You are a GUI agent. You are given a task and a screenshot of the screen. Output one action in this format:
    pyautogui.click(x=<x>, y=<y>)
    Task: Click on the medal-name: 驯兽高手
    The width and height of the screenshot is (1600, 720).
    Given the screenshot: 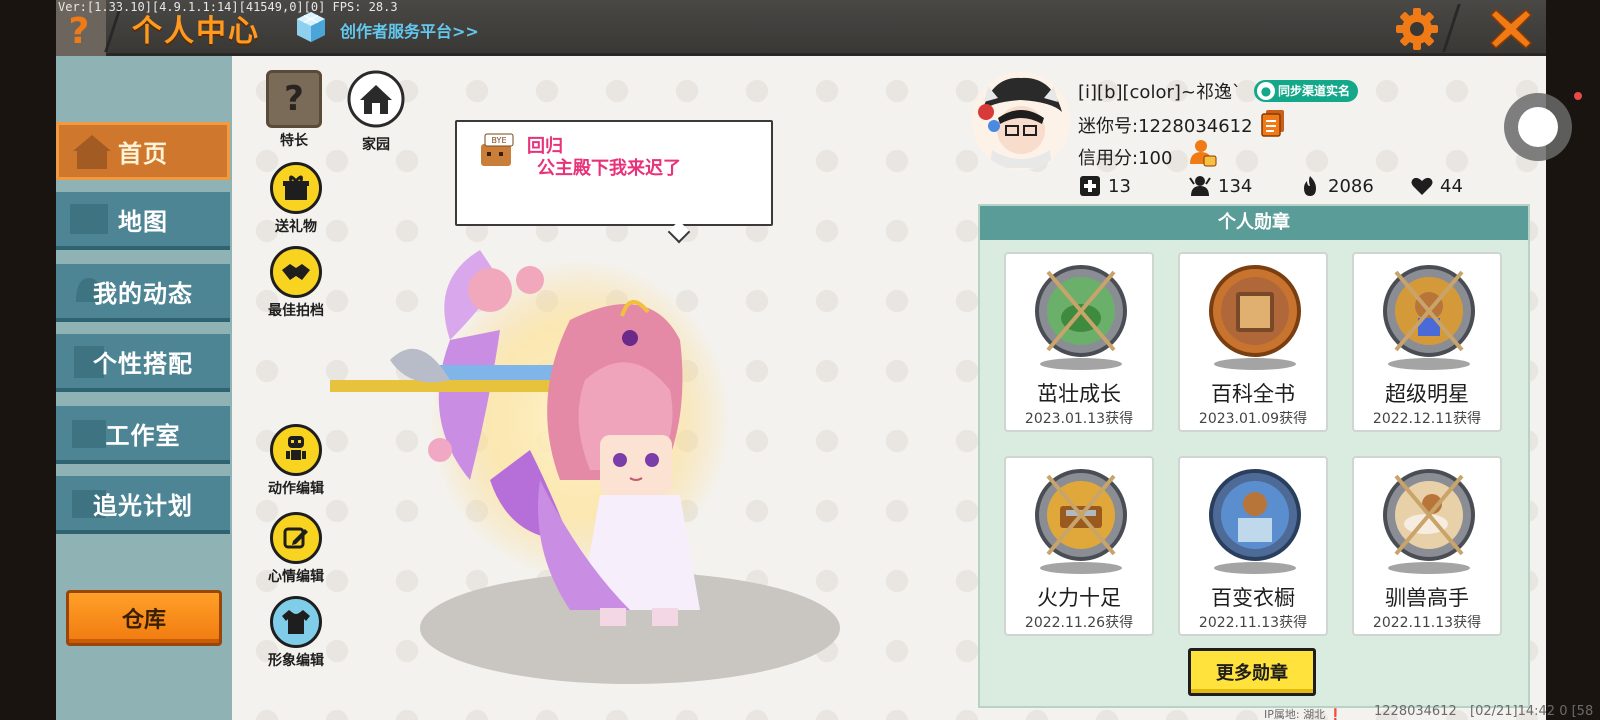 What is the action you would take?
    pyautogui.click(x=1427, y=598)
    